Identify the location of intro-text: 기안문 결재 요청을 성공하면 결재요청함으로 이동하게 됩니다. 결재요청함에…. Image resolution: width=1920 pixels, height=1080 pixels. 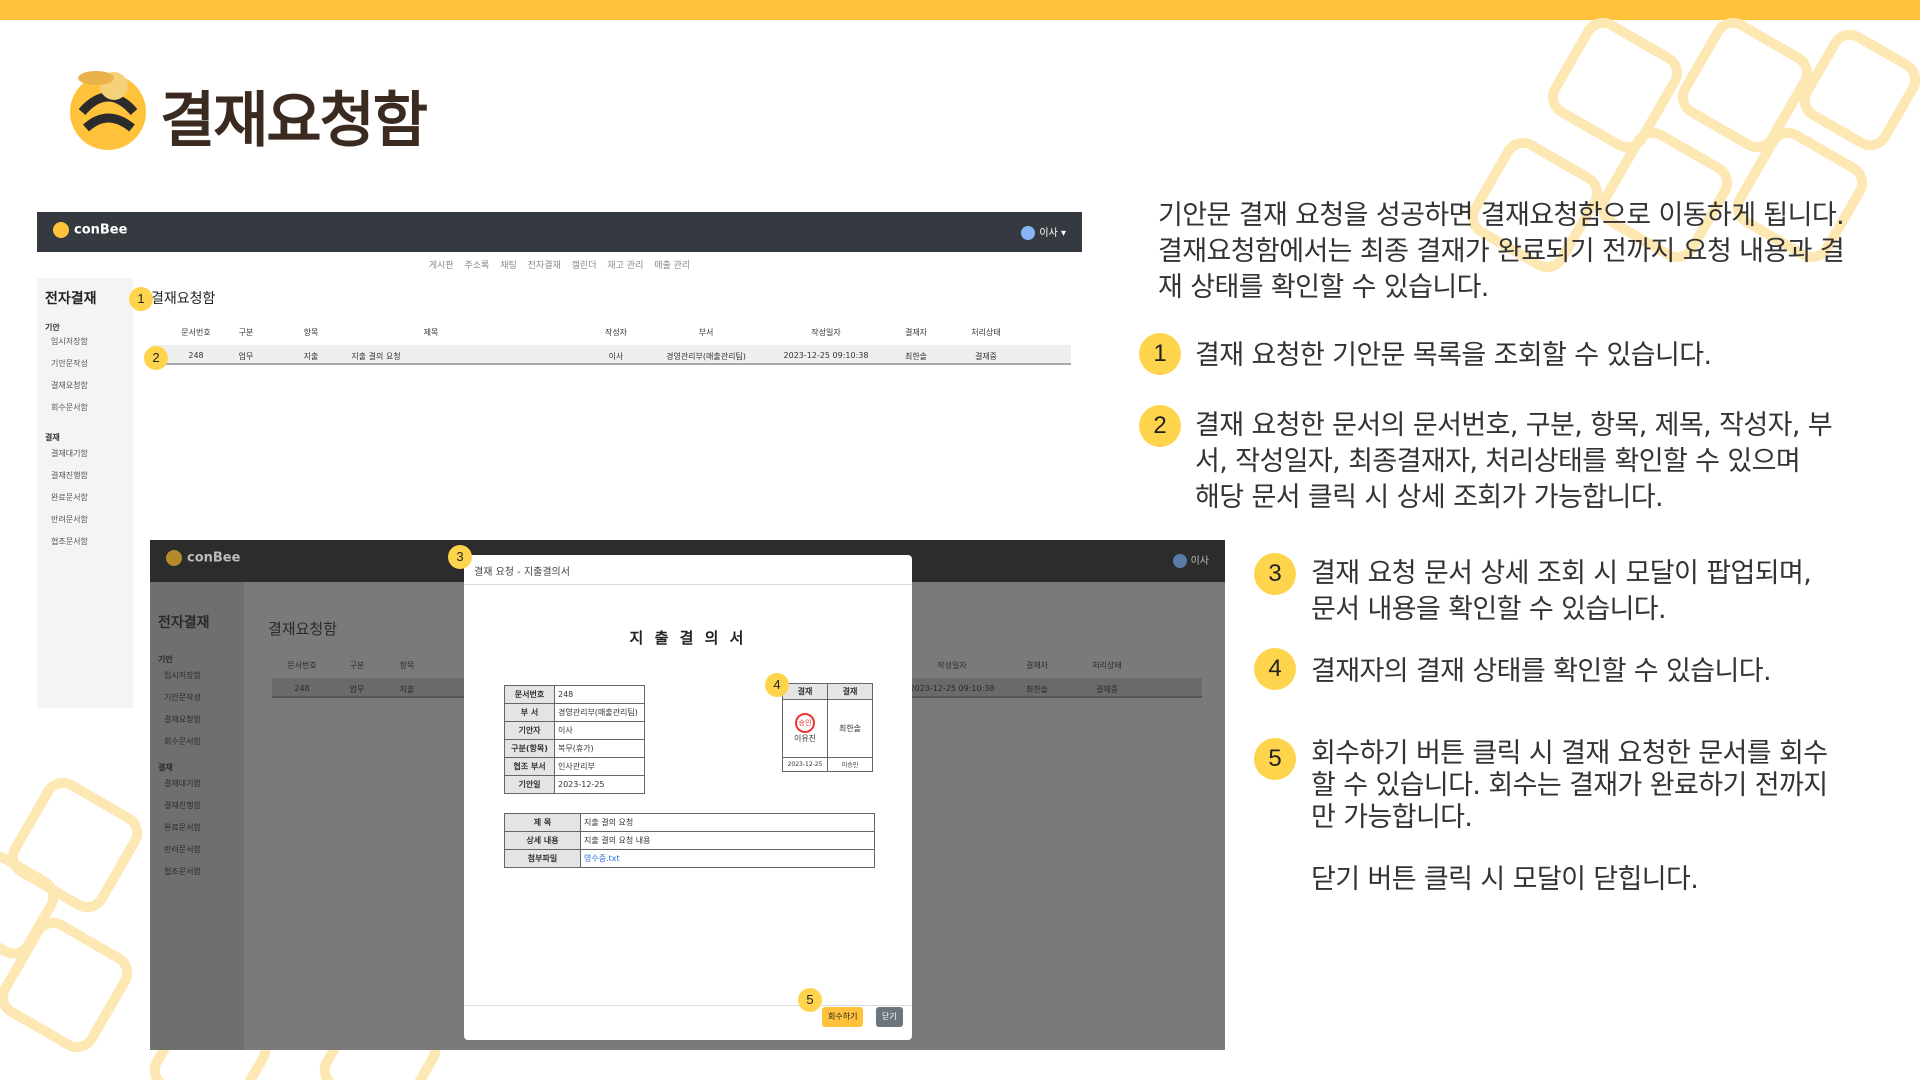
(1501, 252).